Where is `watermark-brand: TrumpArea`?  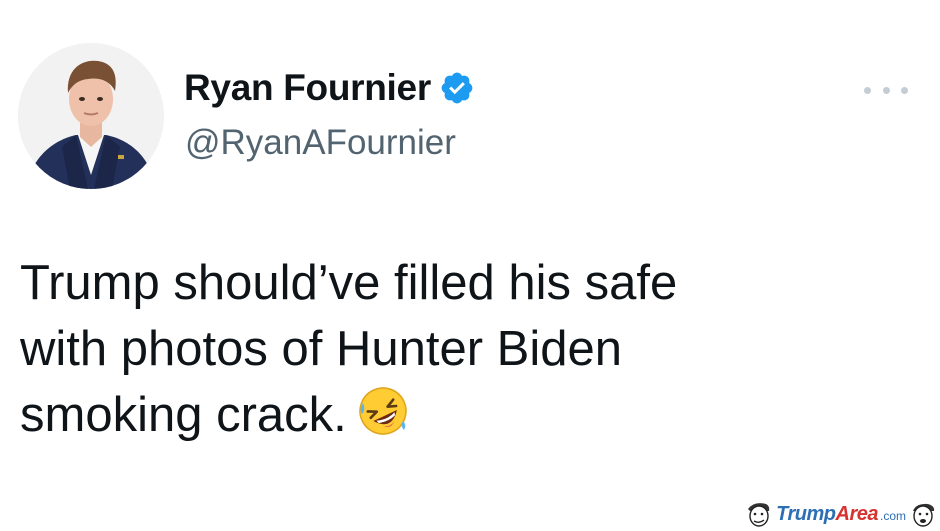 watermark-brand: TrumpArea is located at coordinates (827, 514).